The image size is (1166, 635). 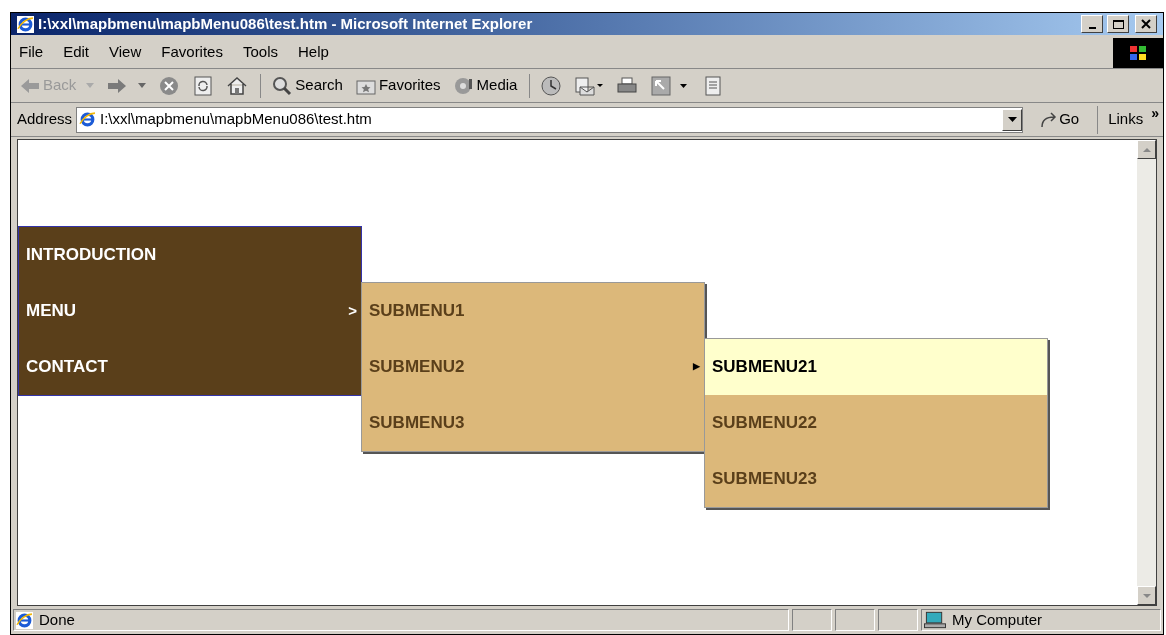 I want to click on menu-bar-item: Edit, so click(x=76, y=52).